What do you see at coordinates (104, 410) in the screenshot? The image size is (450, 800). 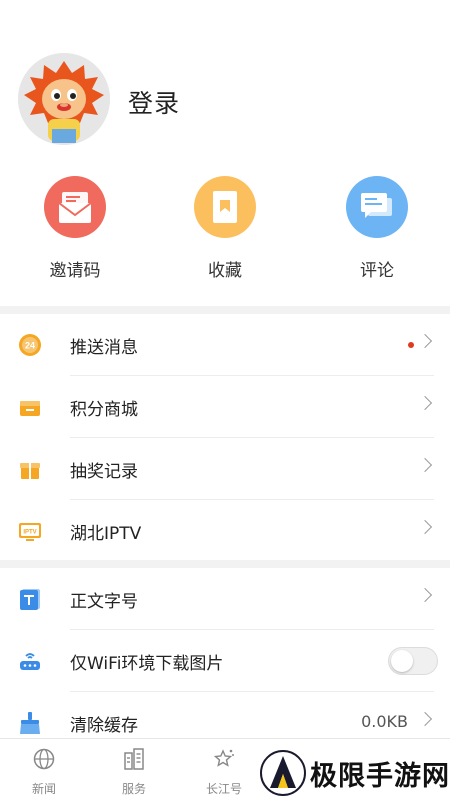 I see `menu-item-label: 积分商城` at bounding box center [104, 410].